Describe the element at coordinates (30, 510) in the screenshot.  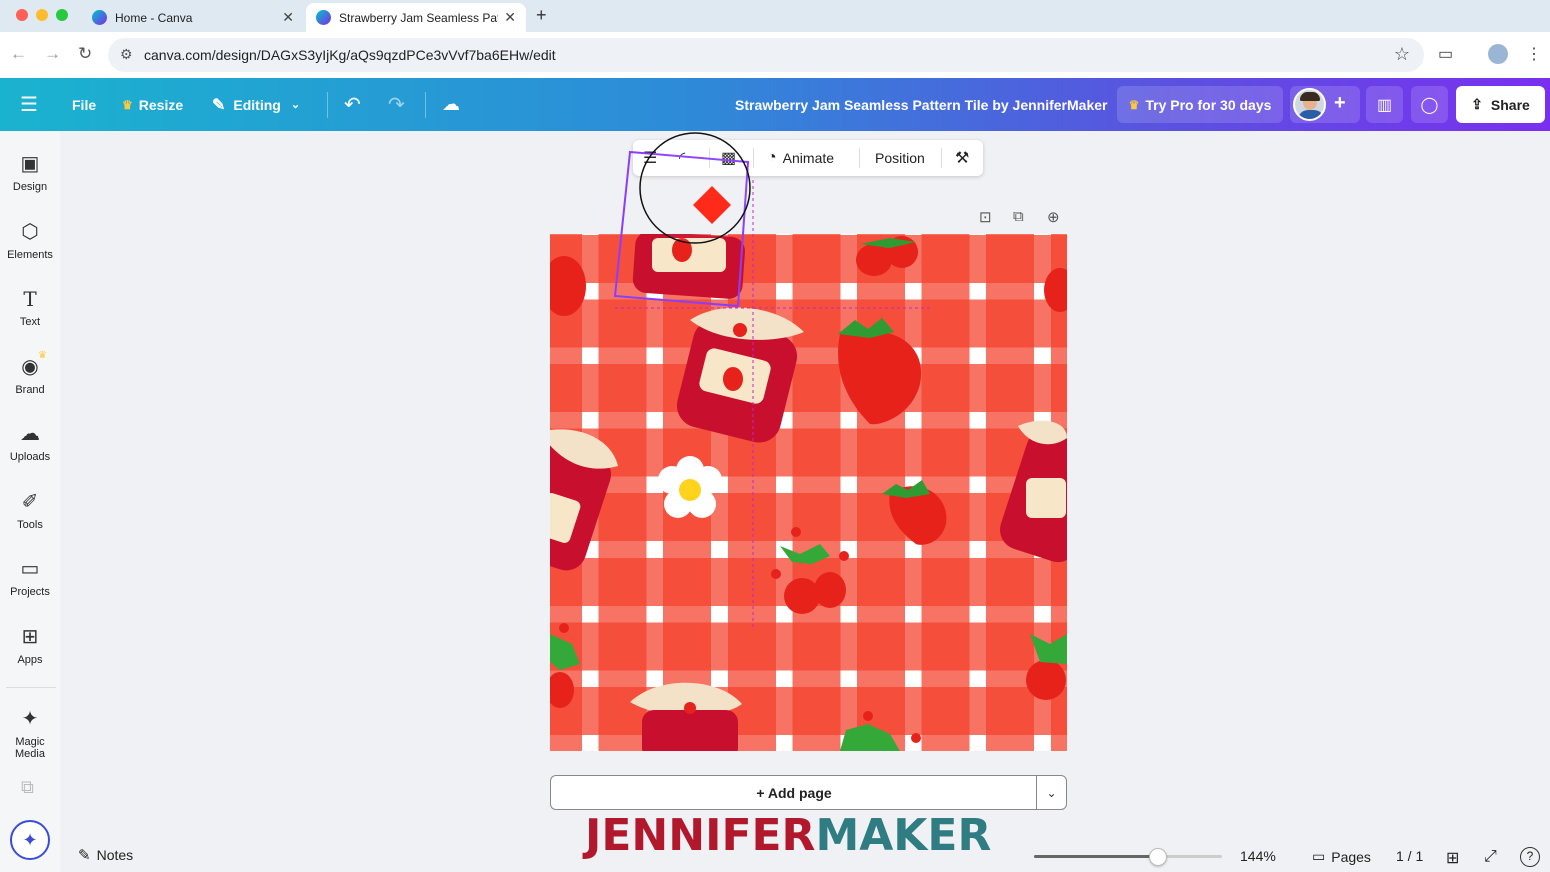
I see `sidebar-item-tools: ✐ Tools` at that location.